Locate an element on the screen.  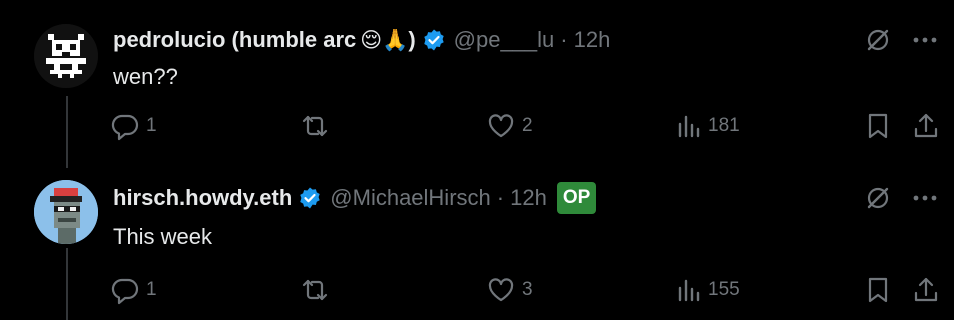
views-count: 155 is located at coordinates (724, 289).